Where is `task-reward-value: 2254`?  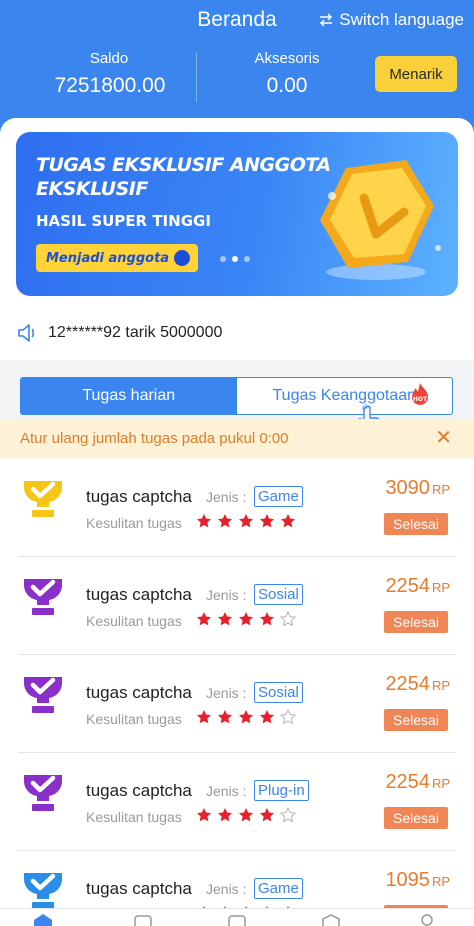
task-reward-value: 2254 is located at coordinates (407, 684).